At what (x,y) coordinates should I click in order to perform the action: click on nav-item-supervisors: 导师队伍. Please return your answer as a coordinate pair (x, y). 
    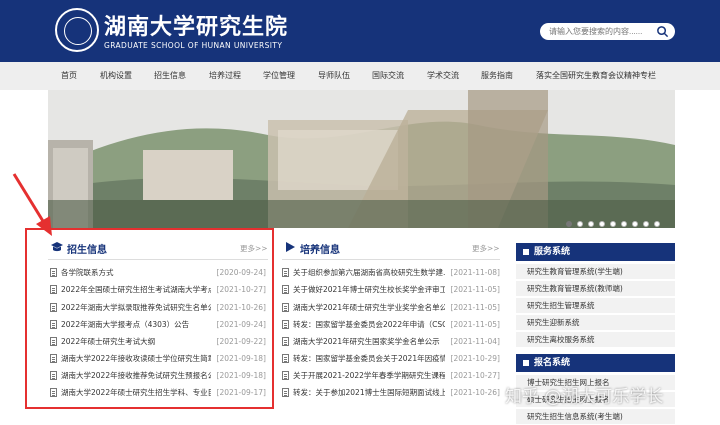
    Looking at the image, I should click on (334, 76).